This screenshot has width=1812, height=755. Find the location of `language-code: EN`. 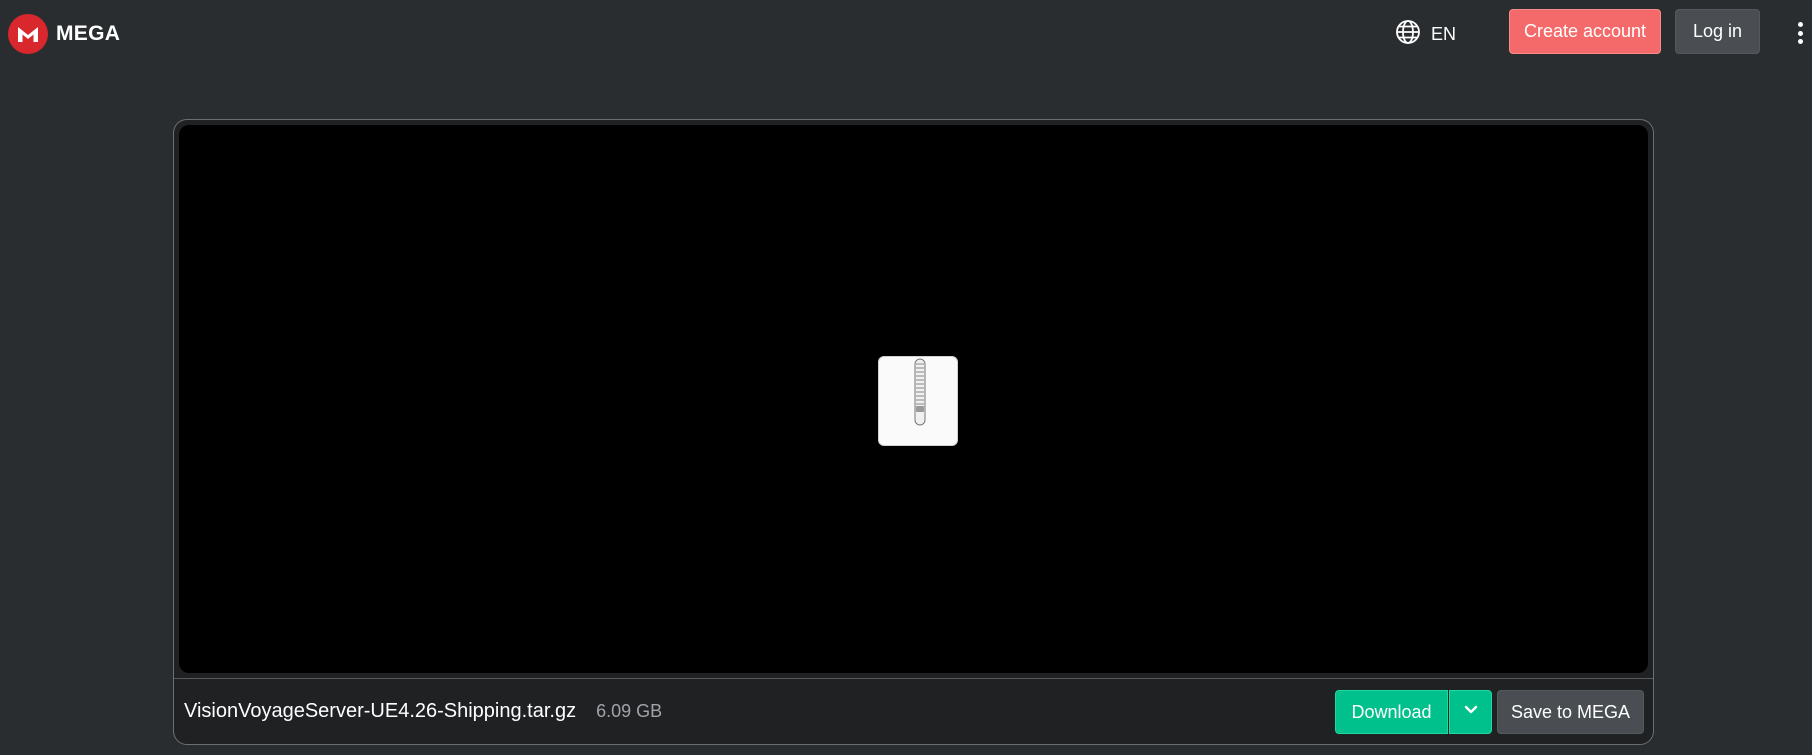

language-code: EN is located at coordinates (1444, 34).